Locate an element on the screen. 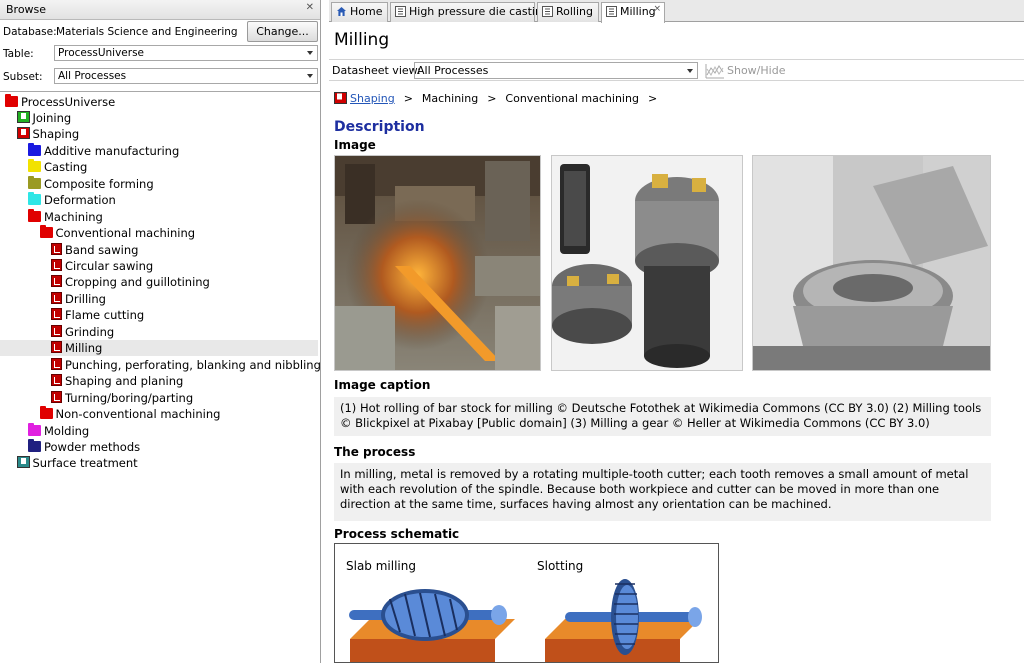  navy-folder-icon is located at coordinates (34, 445).